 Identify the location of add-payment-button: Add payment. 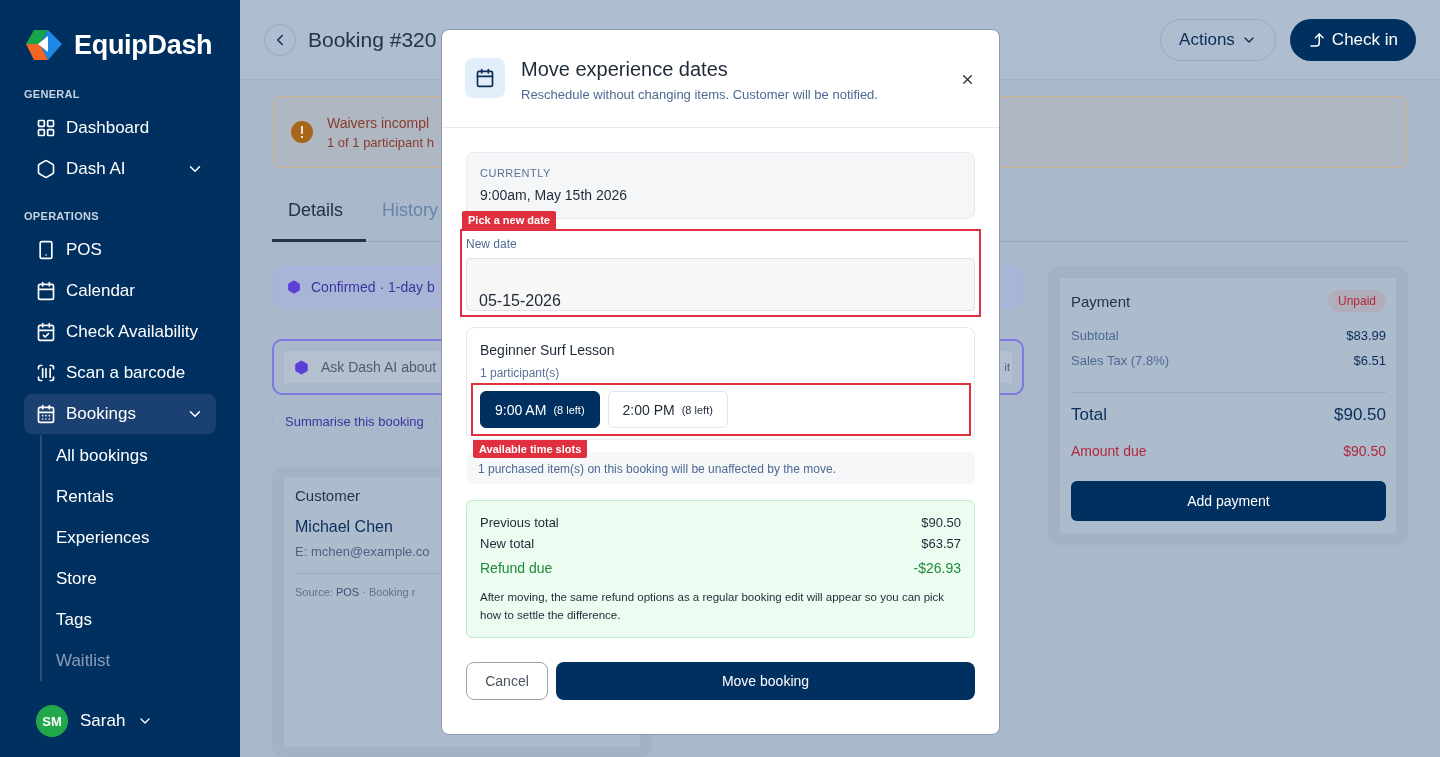
(1228, 501).